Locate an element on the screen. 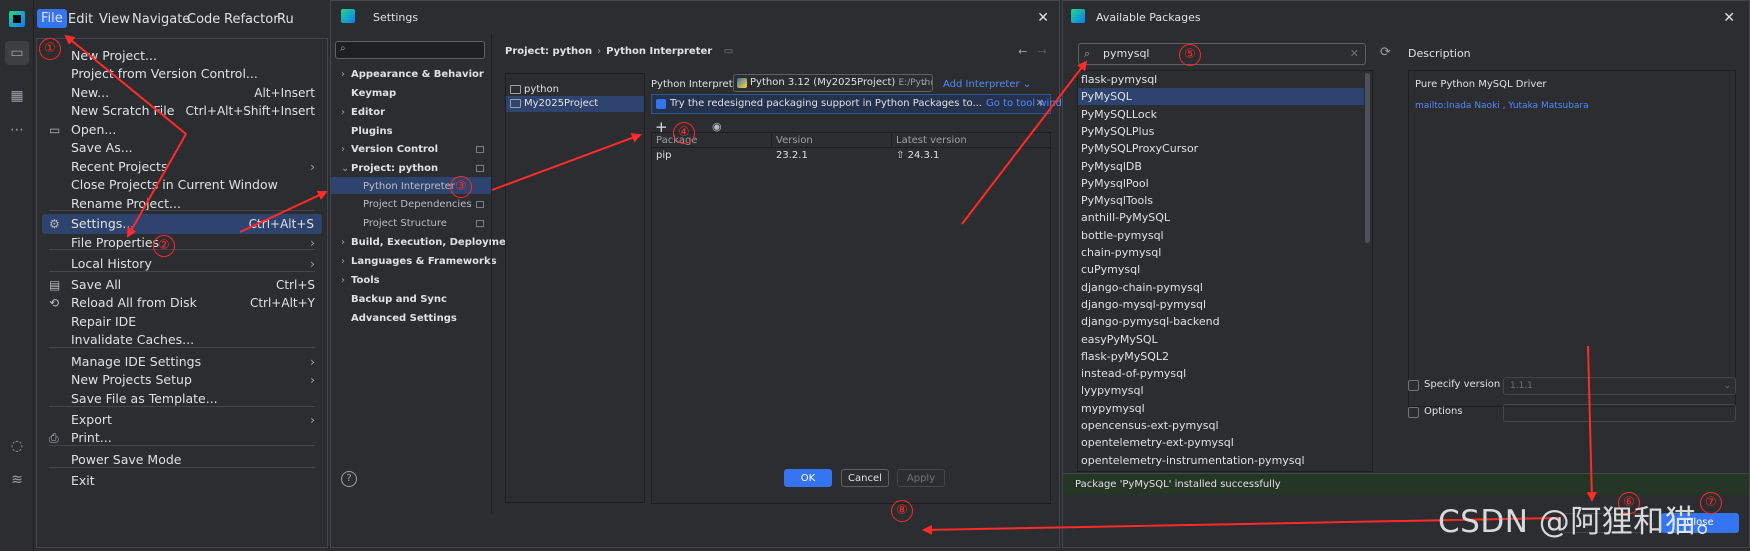  package-result-item: opencensus-ext-pymysql is located at coordinates (1221, 425).